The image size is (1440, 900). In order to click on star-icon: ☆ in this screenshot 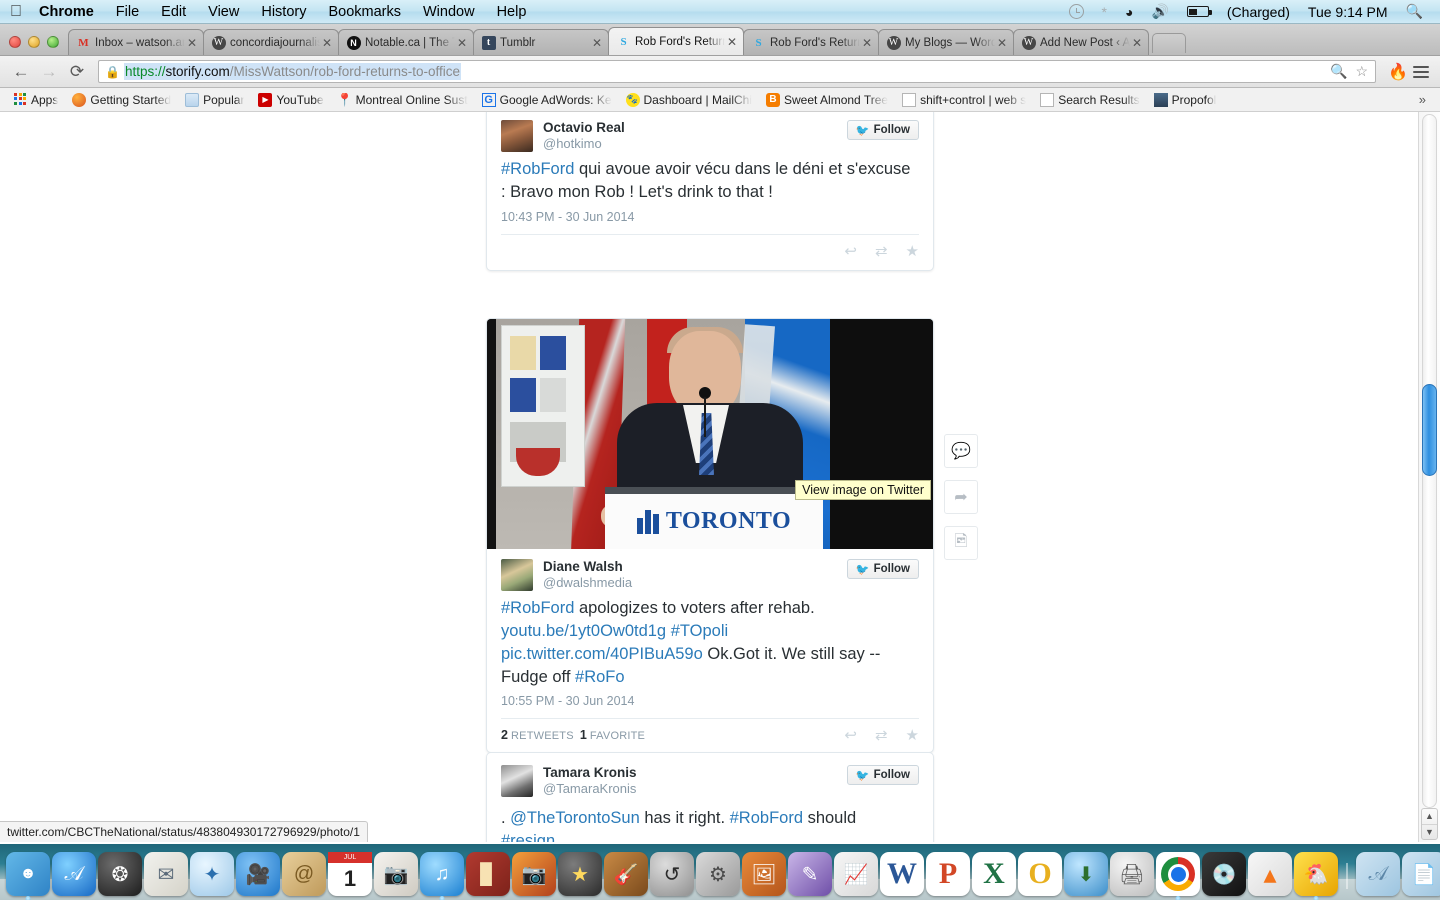, I will do `click(1362, 71)`.